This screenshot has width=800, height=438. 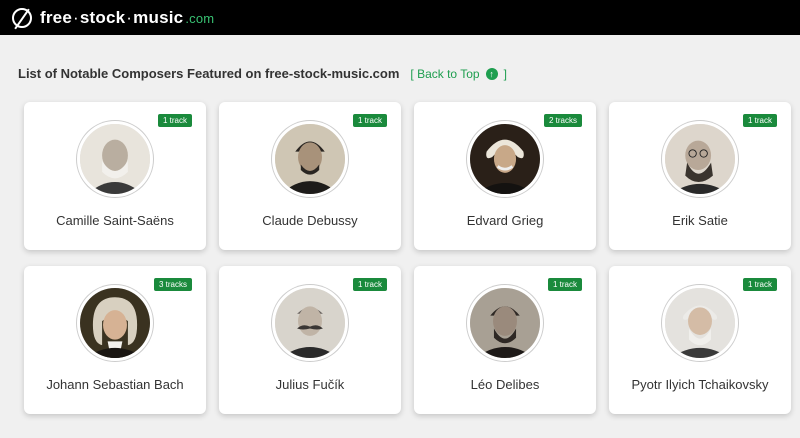 I want to click on composer-card: 3 tracks Johann Sebastian Bach, so click(x=115, y=340).